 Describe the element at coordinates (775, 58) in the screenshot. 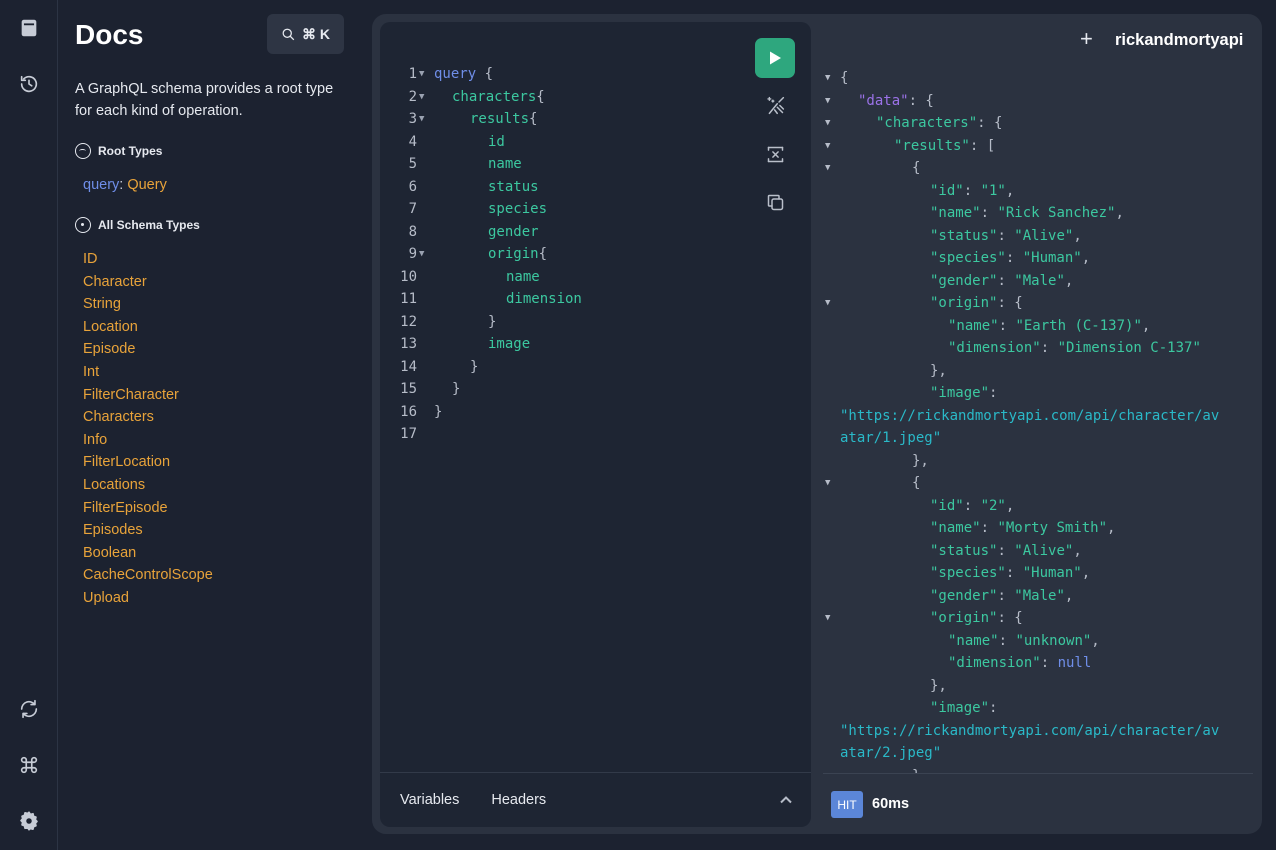

I see `run-query-button` at that location.